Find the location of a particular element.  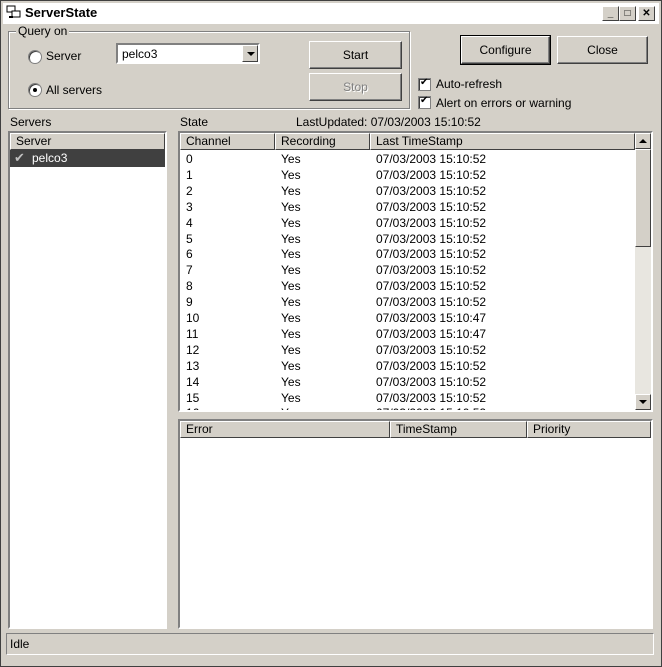

list-item: ✔ pelco3 is located at coordinates (87, 158).